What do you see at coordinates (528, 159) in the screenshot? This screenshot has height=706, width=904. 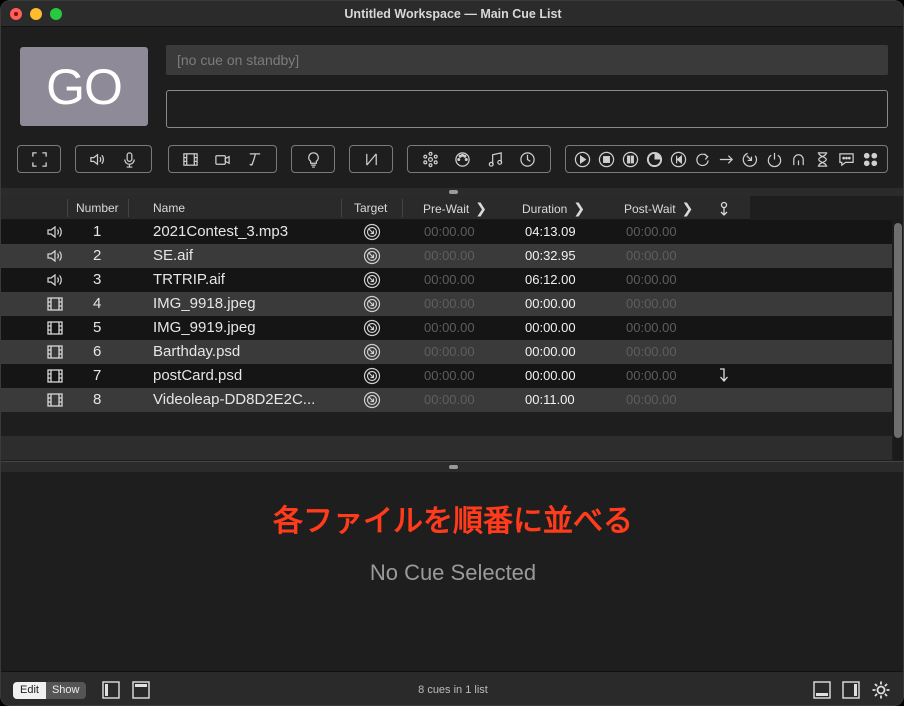 I see `timecode-icon` at bounding box center [528, 159].